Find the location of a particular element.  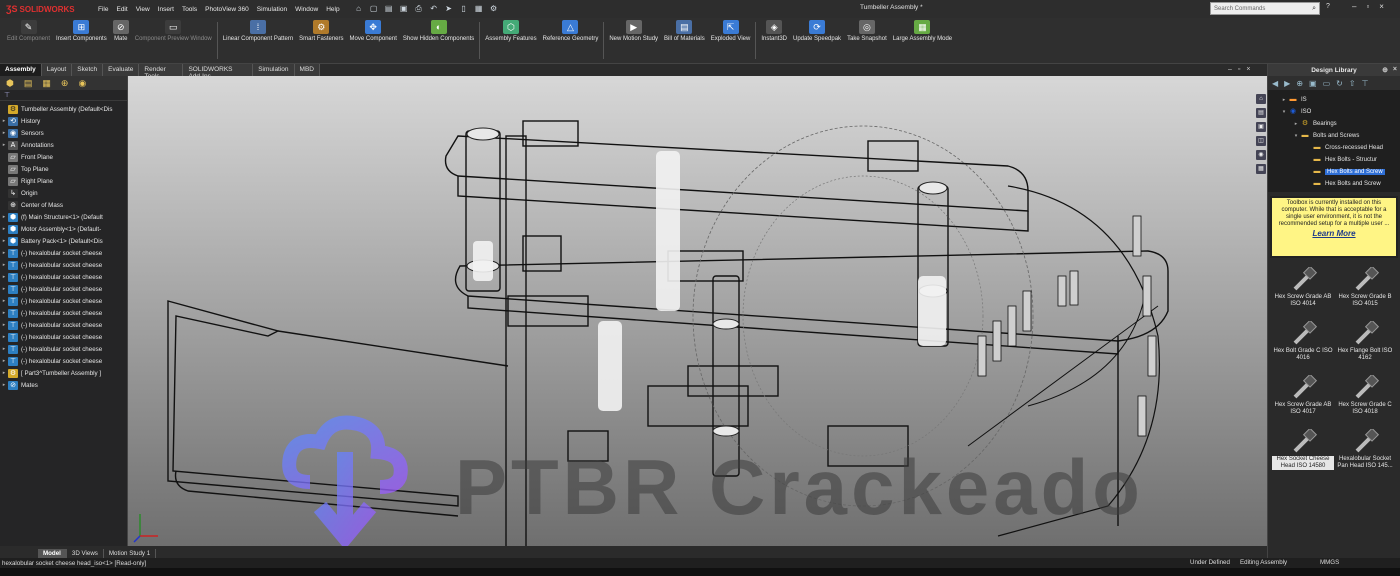

view-palette-tab-icon: ◫ is located at coordinates (1261, 141).